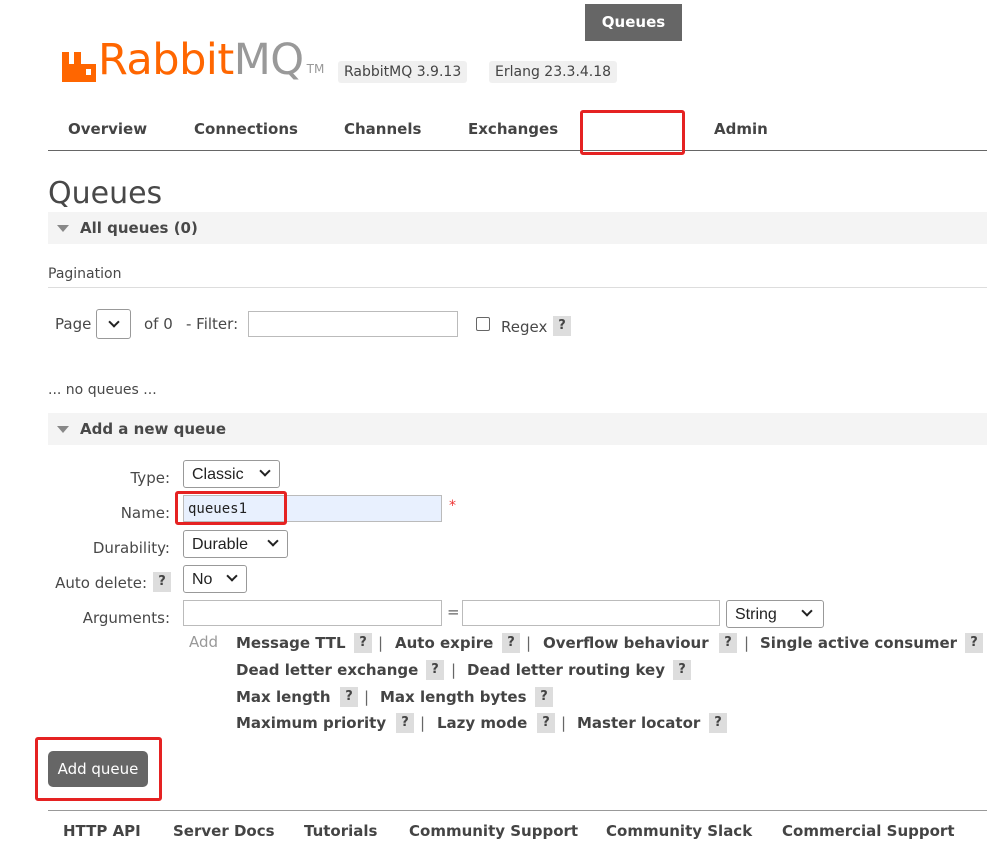  Describe the element at coordinates (483, 324) in the screenshot. I see `regex-checkbox` at that location.